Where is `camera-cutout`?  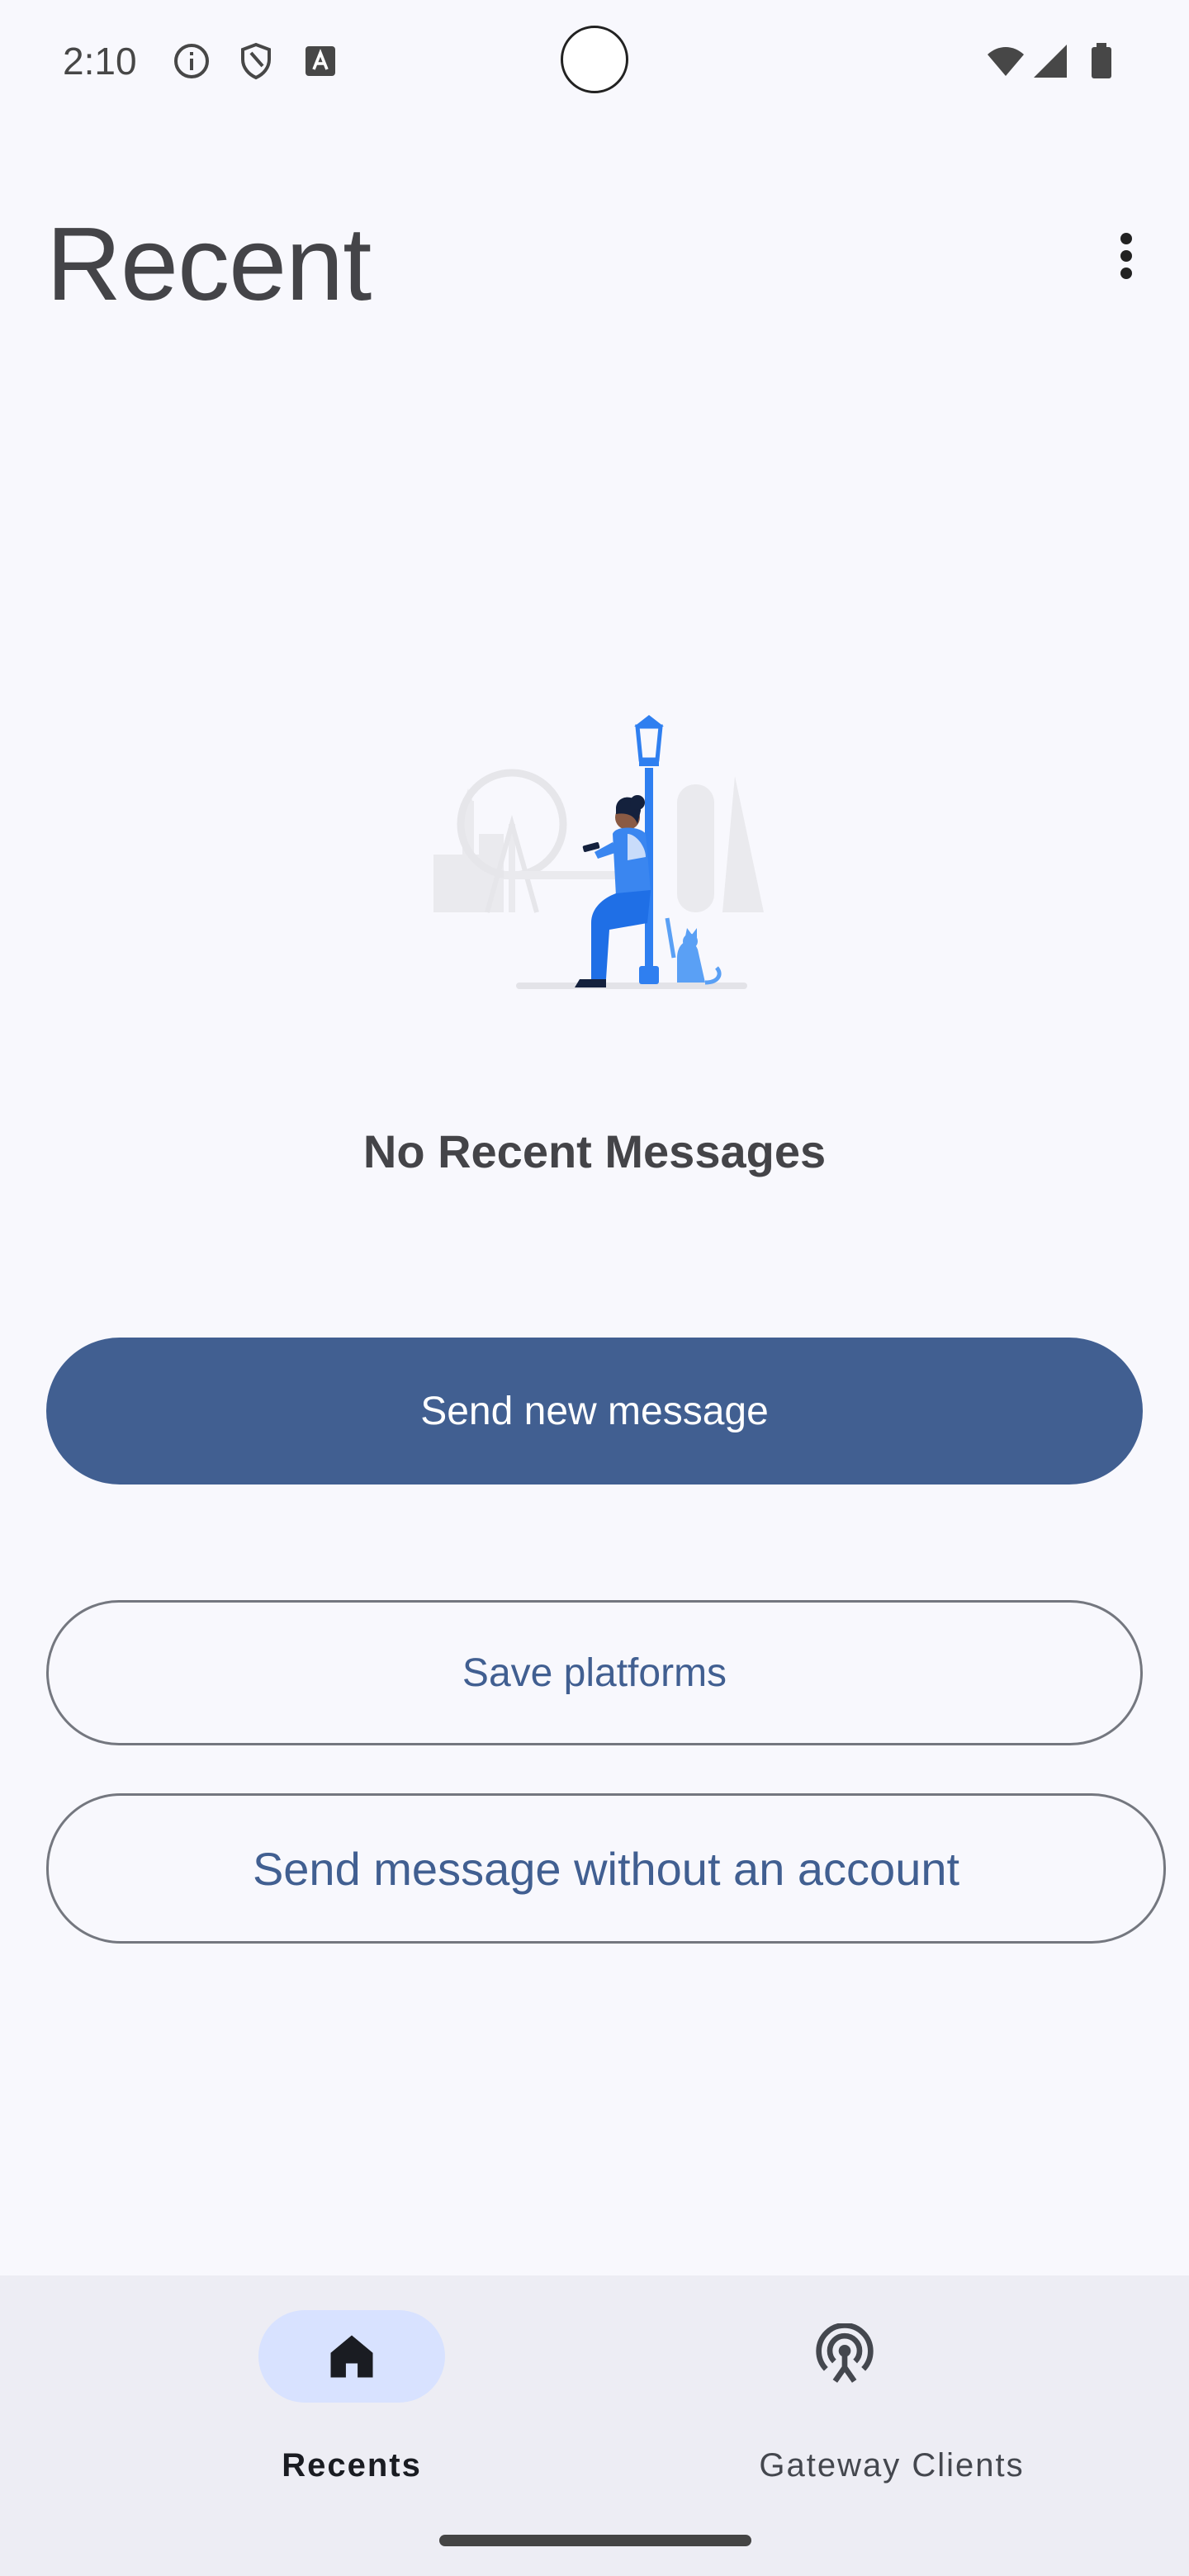
camera-cutout is located at coordinates (594, 59).